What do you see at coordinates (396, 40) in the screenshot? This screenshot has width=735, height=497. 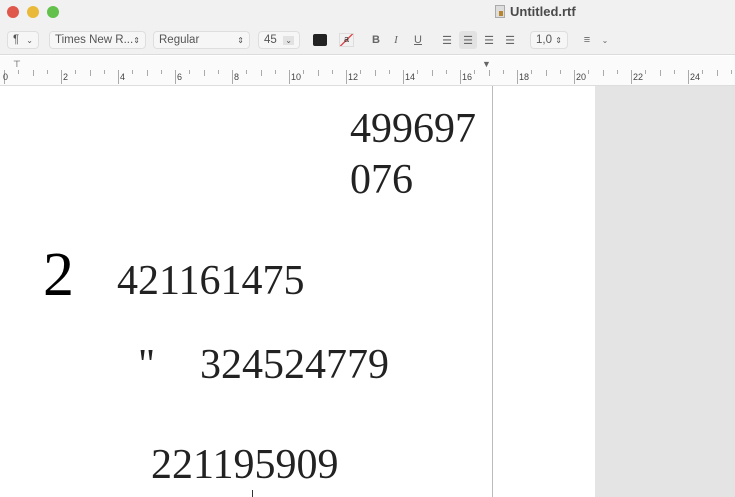 I see `italic-button: I` at bounding box center [396, 40].